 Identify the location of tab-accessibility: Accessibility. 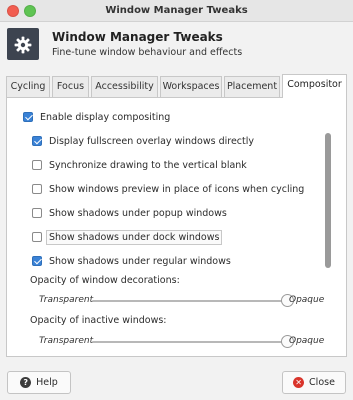
(124, 86).